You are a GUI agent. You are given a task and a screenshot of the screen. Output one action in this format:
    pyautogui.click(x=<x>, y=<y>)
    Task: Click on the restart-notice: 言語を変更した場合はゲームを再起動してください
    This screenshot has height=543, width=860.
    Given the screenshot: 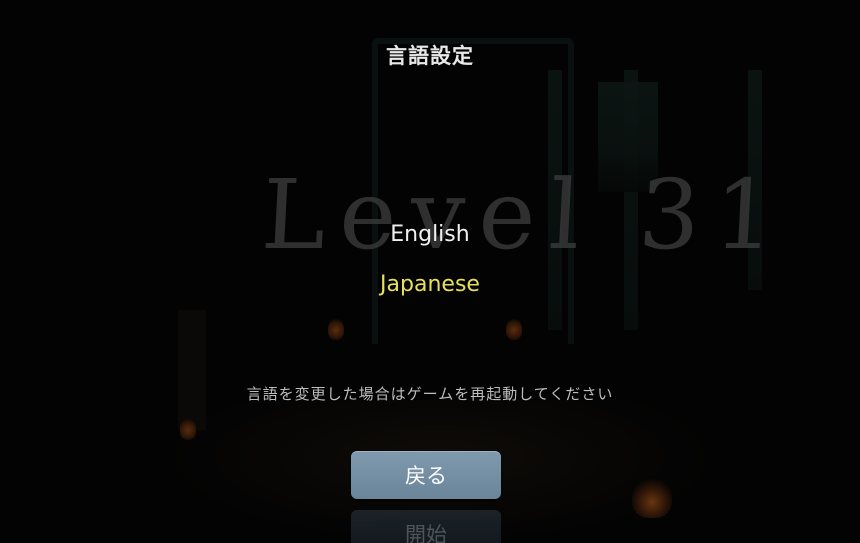 What is the action you would take?
    pyautogui.click(x=430, y=394)
    